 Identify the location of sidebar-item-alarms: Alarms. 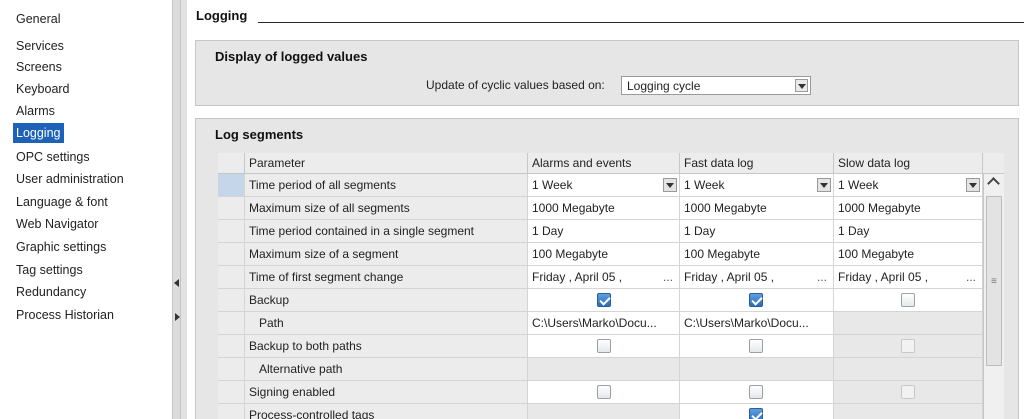
(35, 111).